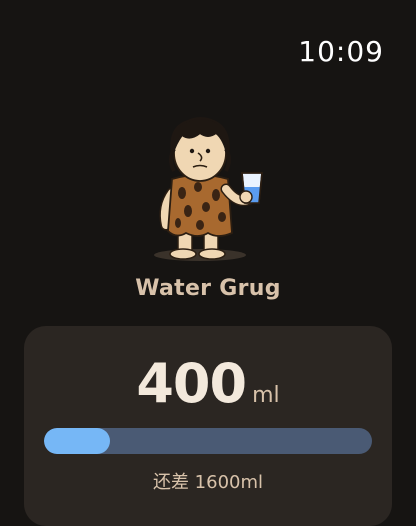 The image size is (416, 526). Describe the element at coordinates (208, 441) in the screenshot. I see `intake-progress-bar` at that location.